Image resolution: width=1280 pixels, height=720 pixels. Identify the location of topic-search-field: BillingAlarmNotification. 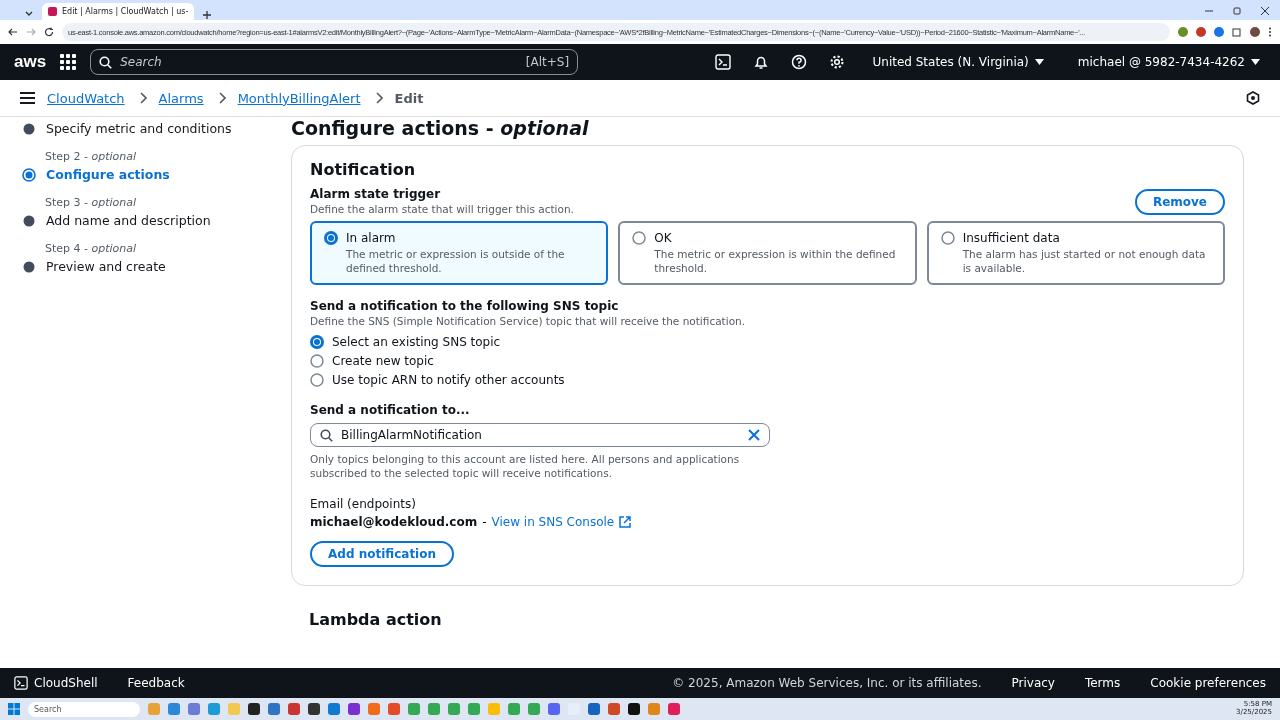
(540, 435).